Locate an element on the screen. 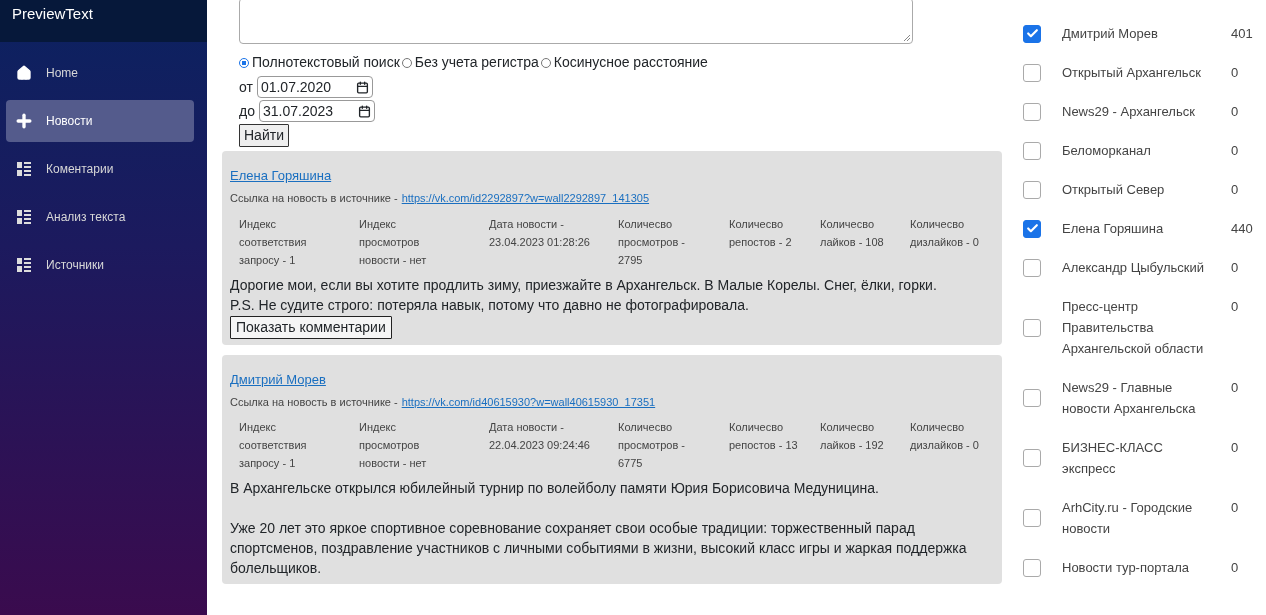 This screenshot has width=1266, height=615. source-name: News29 - Архангельск is located at coordinates (1129, 112).